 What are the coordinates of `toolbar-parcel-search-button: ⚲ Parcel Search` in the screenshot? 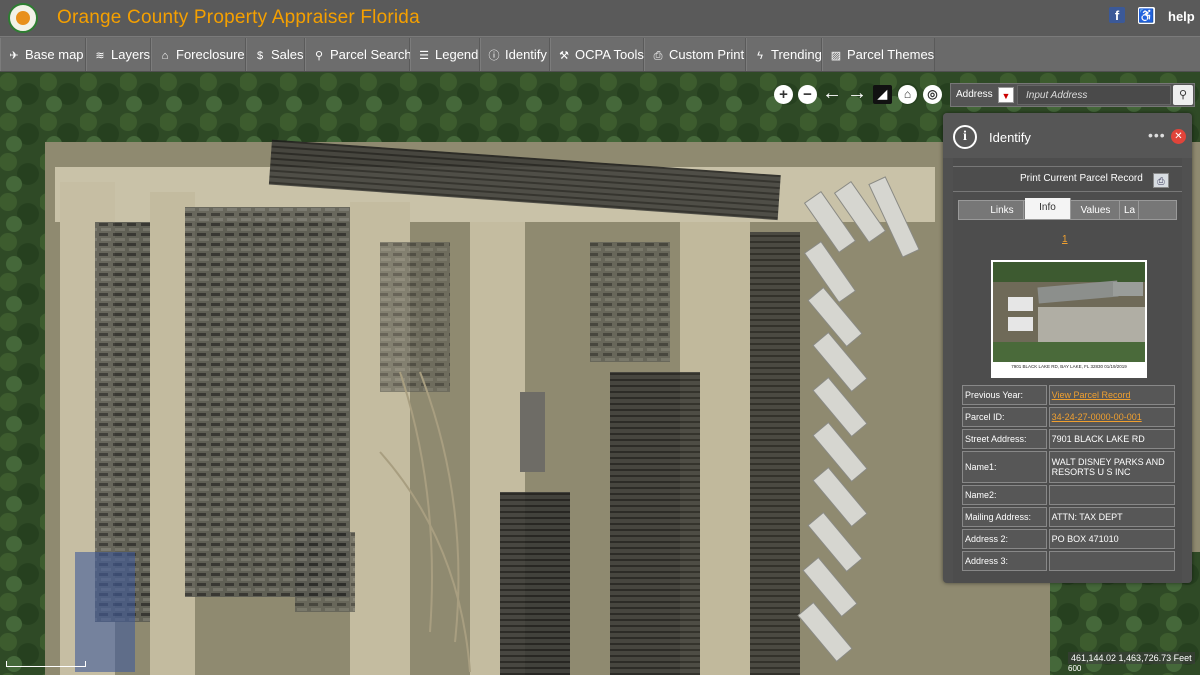 It's located at (358, 54).